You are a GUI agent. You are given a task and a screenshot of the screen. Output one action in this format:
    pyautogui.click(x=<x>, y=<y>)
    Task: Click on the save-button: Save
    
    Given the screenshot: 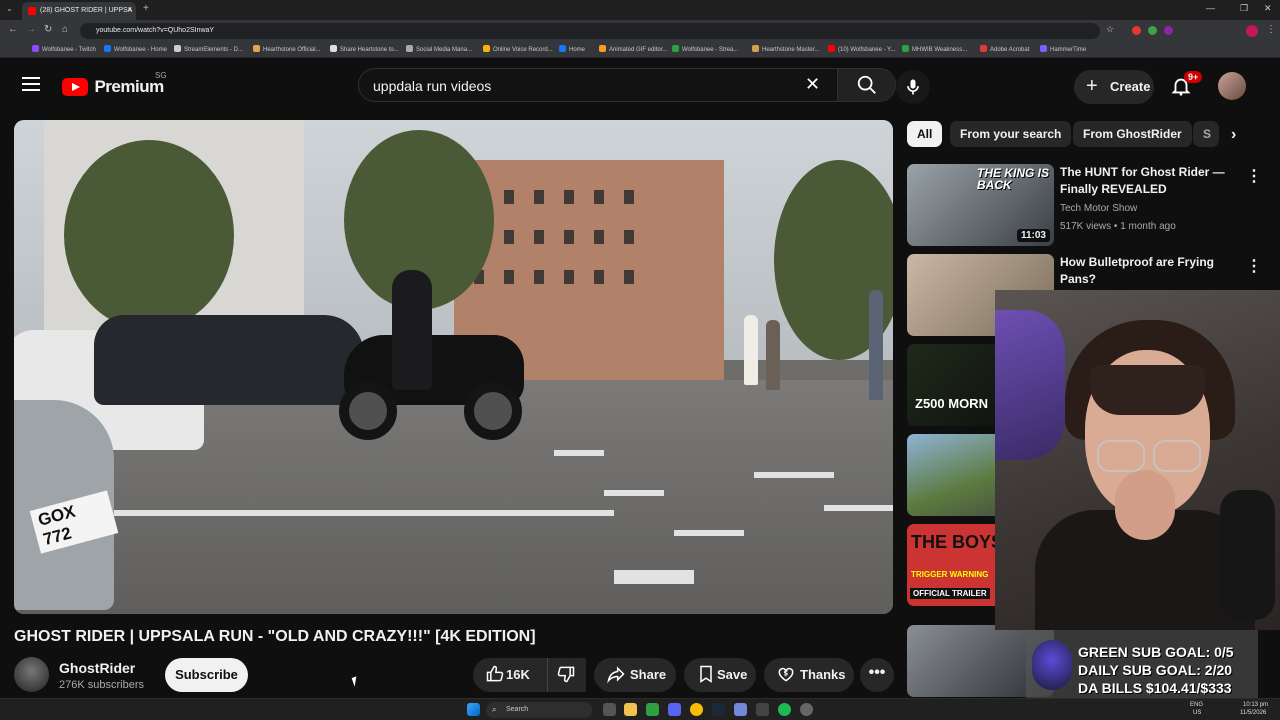 What is the action you would take?
    pyautogui.click(x=720, y=675)
    